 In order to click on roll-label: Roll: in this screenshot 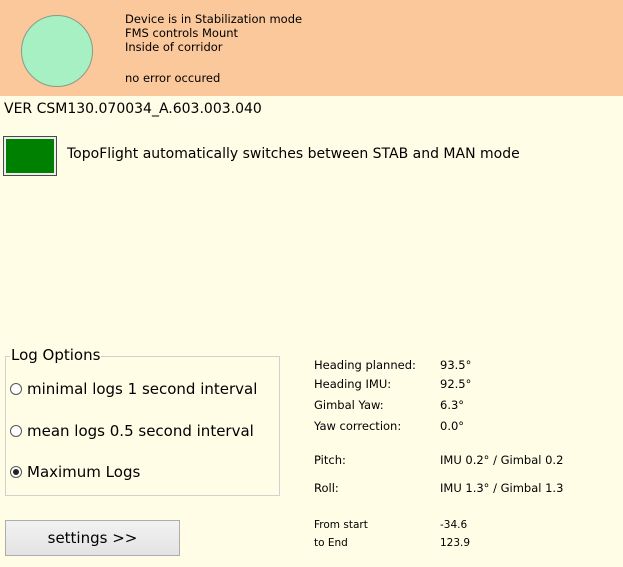, I will do `click(326, 488)`.